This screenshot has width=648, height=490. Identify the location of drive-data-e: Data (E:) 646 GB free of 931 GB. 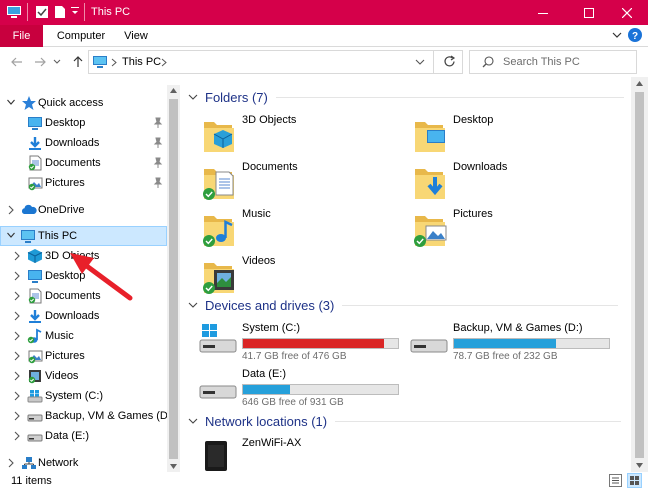
(298, 387).